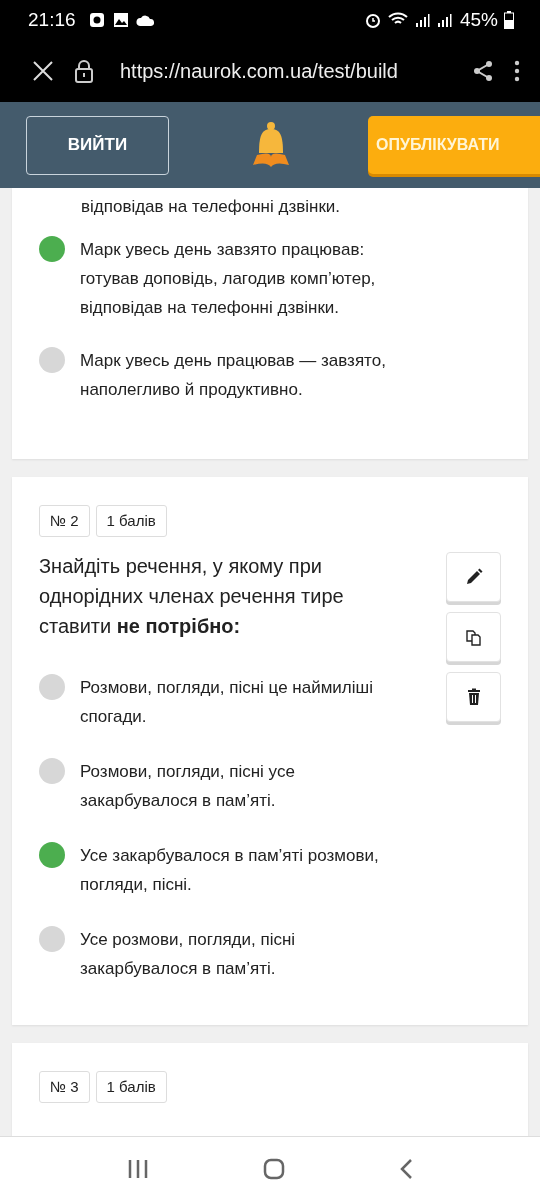 Image resolution: width=540 pixels, height=1200 pixels. Describe the element at coordinates (84, 71) in the screenshot. I see `lock-icon` at that location.